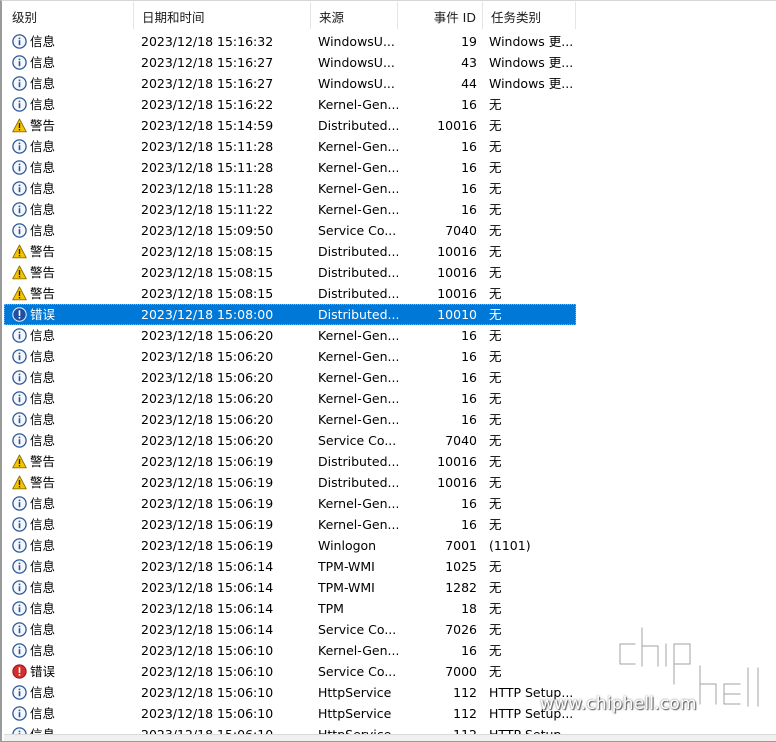  I want to click on source-cell: Winlogon, so click(347, 545).